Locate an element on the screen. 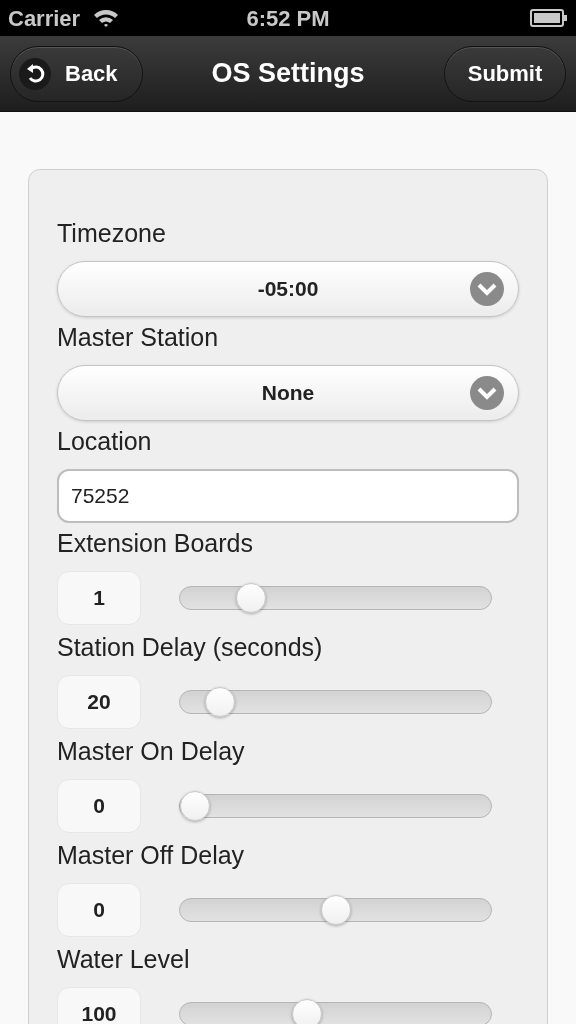  location-input-field: 75252 is located at coordinates (288, 496).